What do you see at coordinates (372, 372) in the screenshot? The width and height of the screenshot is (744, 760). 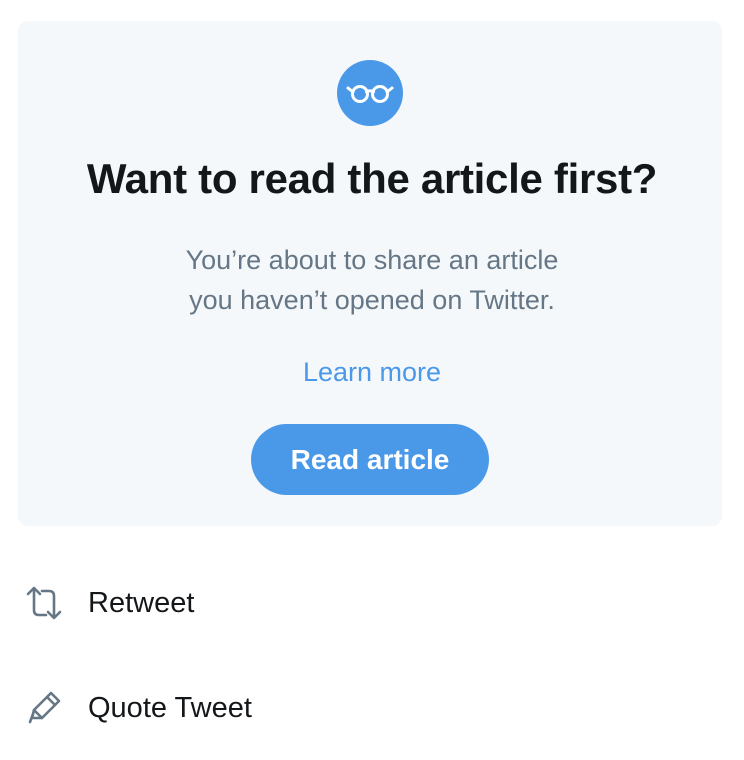 I see `learn-more-link: Learn more` at bounding box center [372, 372].